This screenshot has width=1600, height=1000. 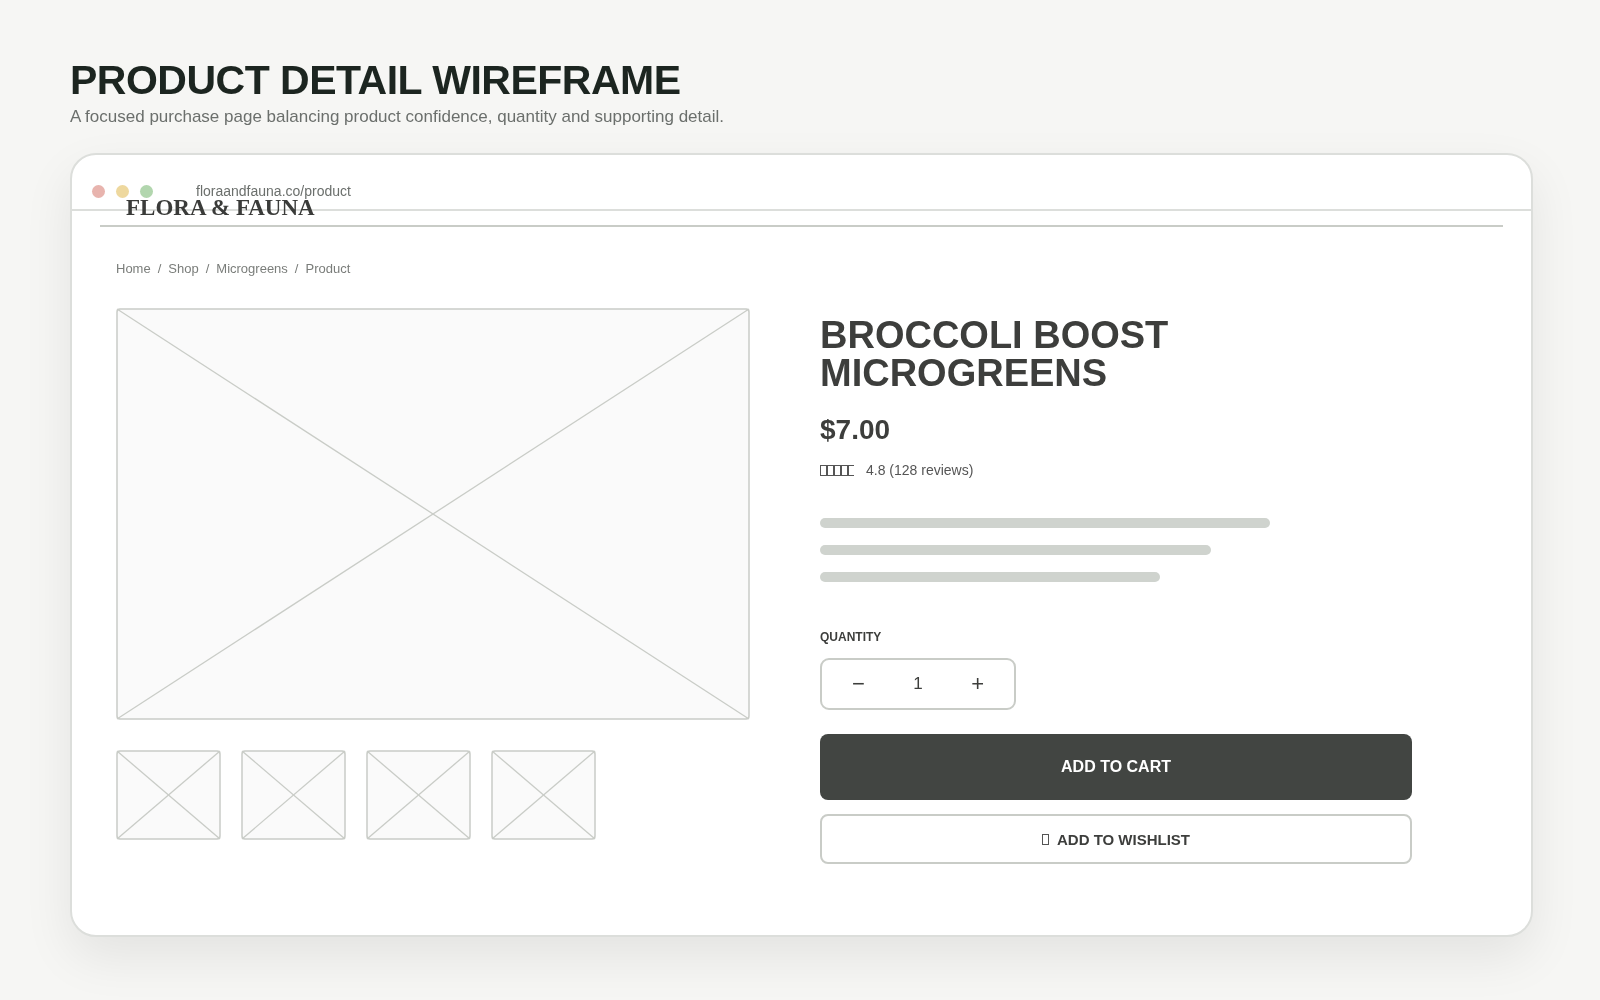 What do you see at coordinates (183, 269) in the screenshot?
I see `breadcrumb-link: Shop` at bounding box center [183, 269].